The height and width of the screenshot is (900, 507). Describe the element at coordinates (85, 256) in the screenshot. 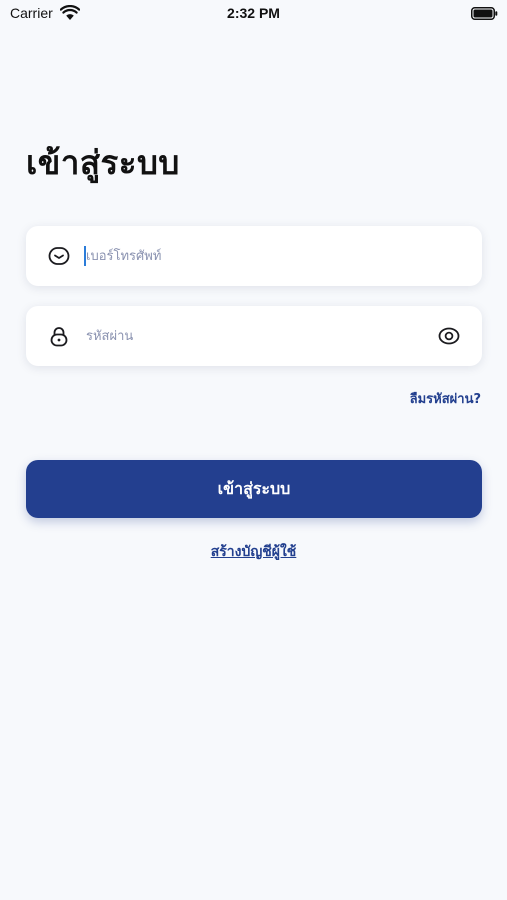

I see `text-caret` at that location.